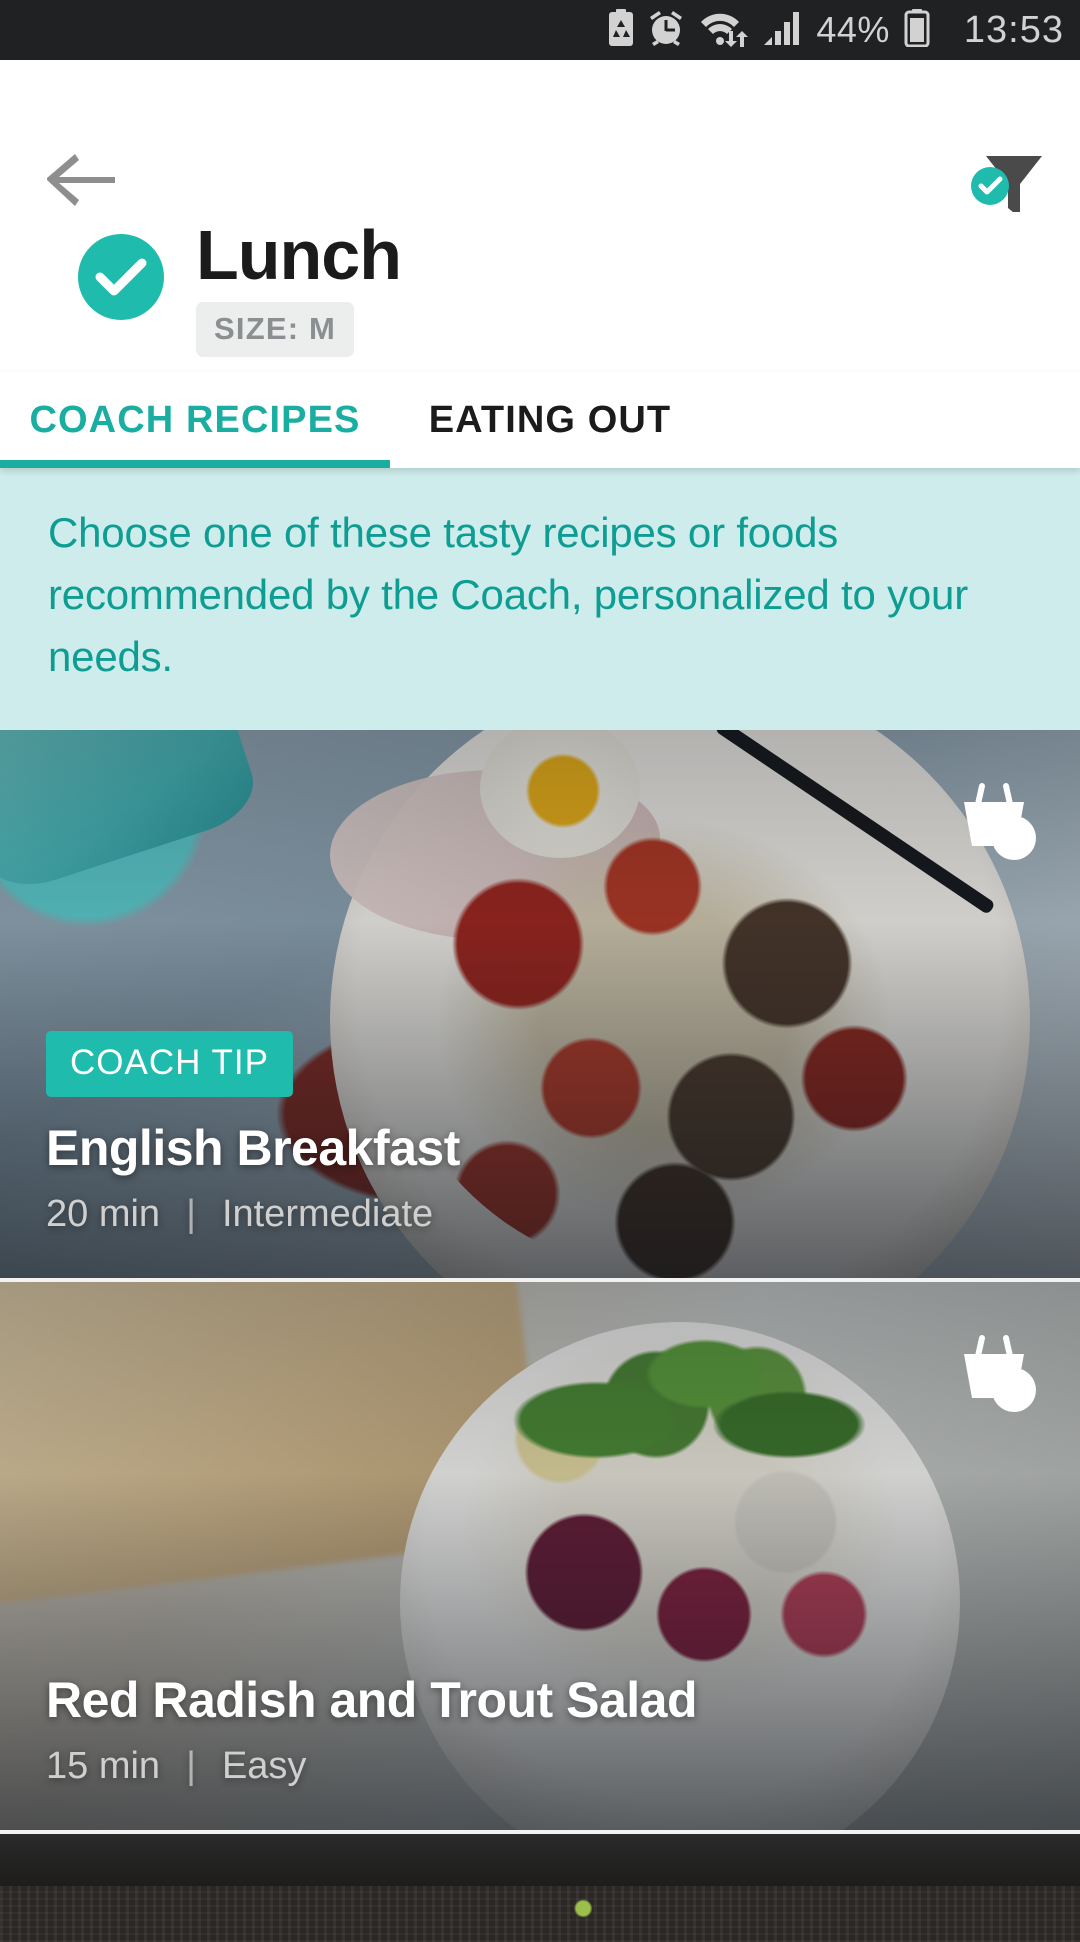 The width and height of the screenshot is (1080, 1942). Describe the element at coordinates (103, 1766) in the screenshot. I see `recipe-time: 15 min` at that location.